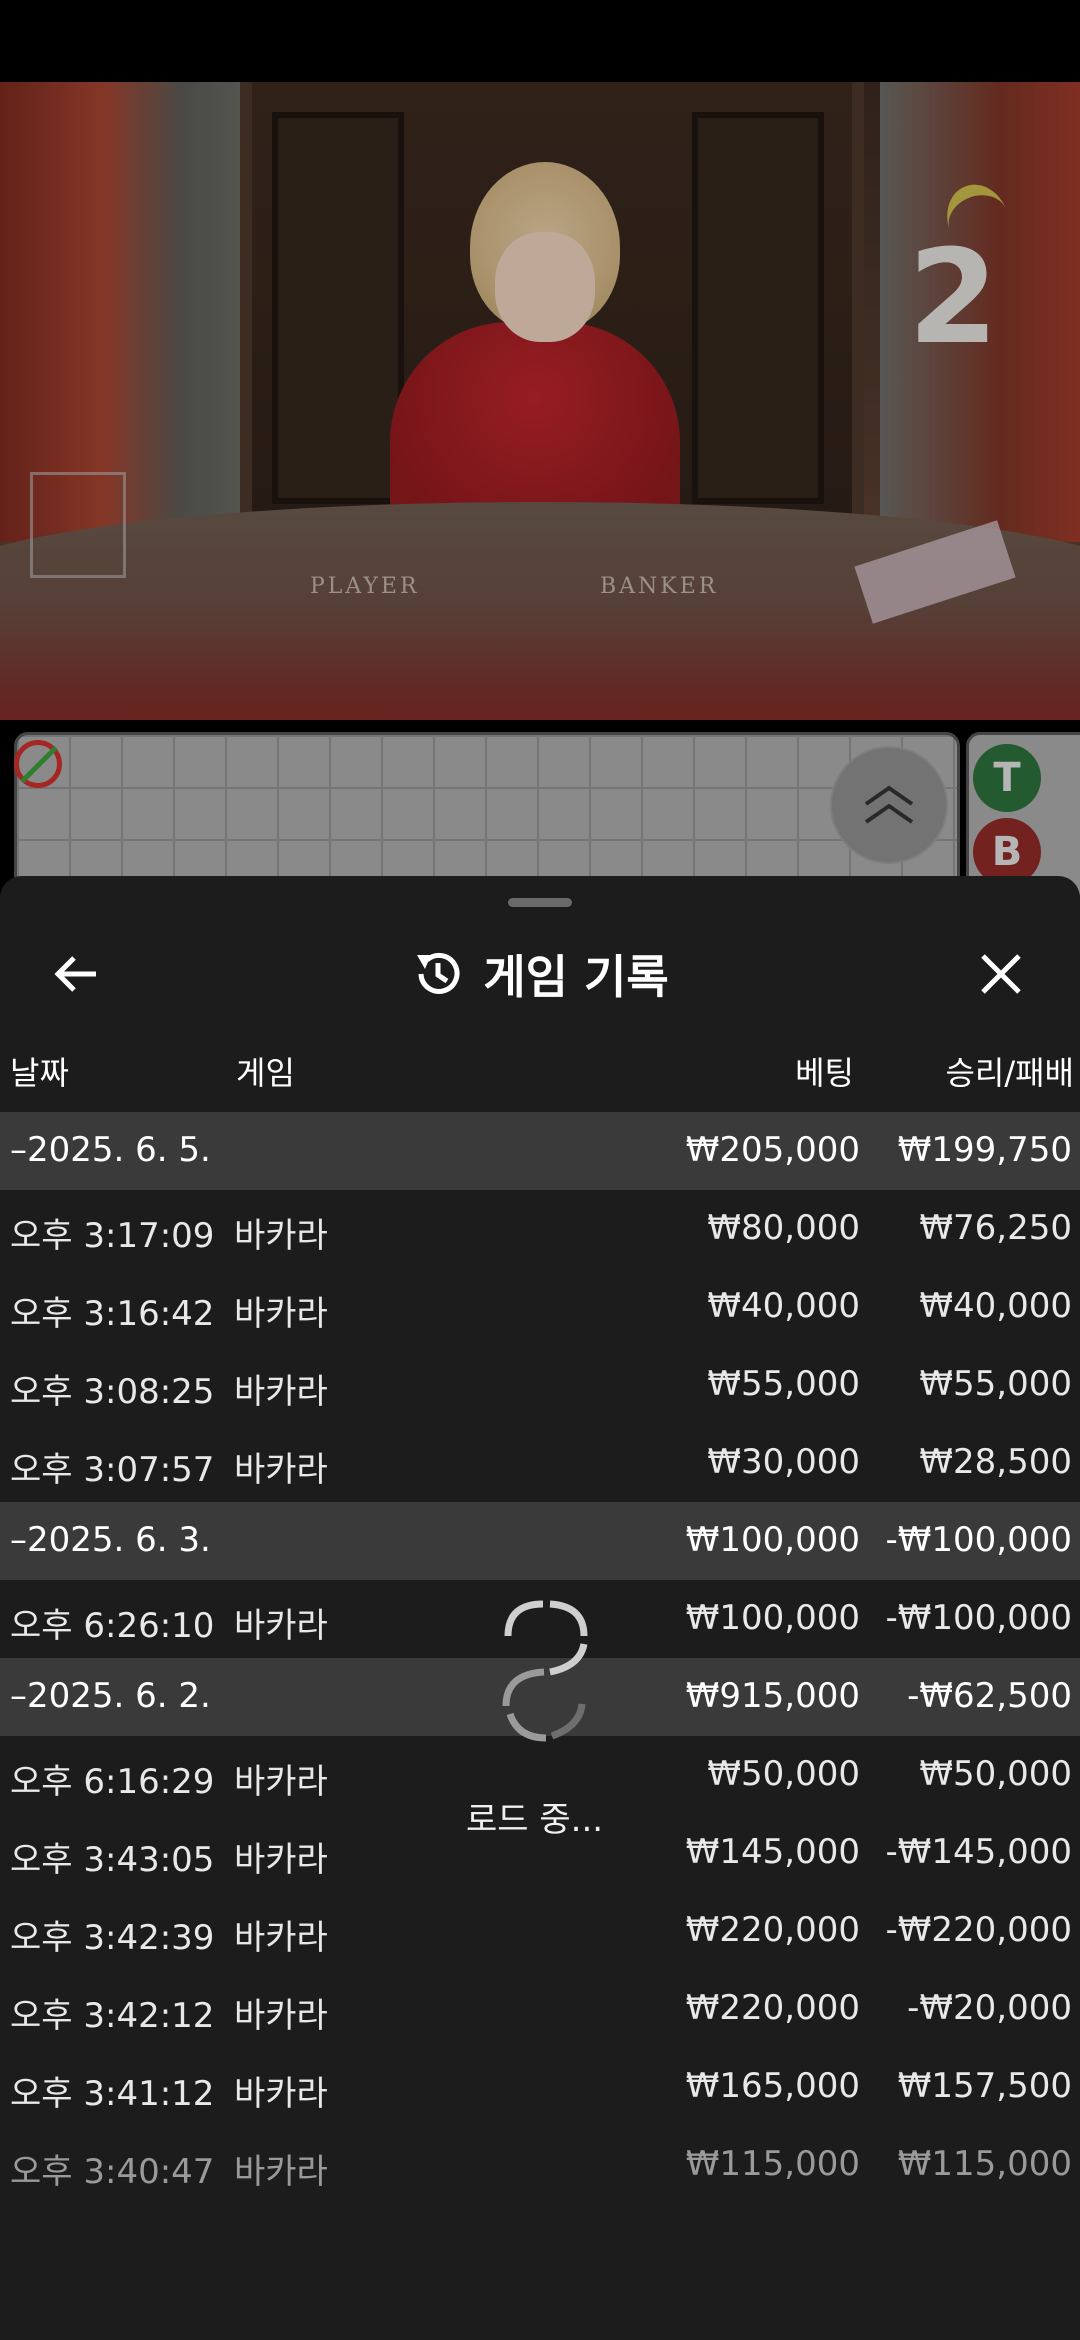  Describe the element at coordinates (783, 1774) in the screenshot. I see `row-bet: ₩50,000` at that location.